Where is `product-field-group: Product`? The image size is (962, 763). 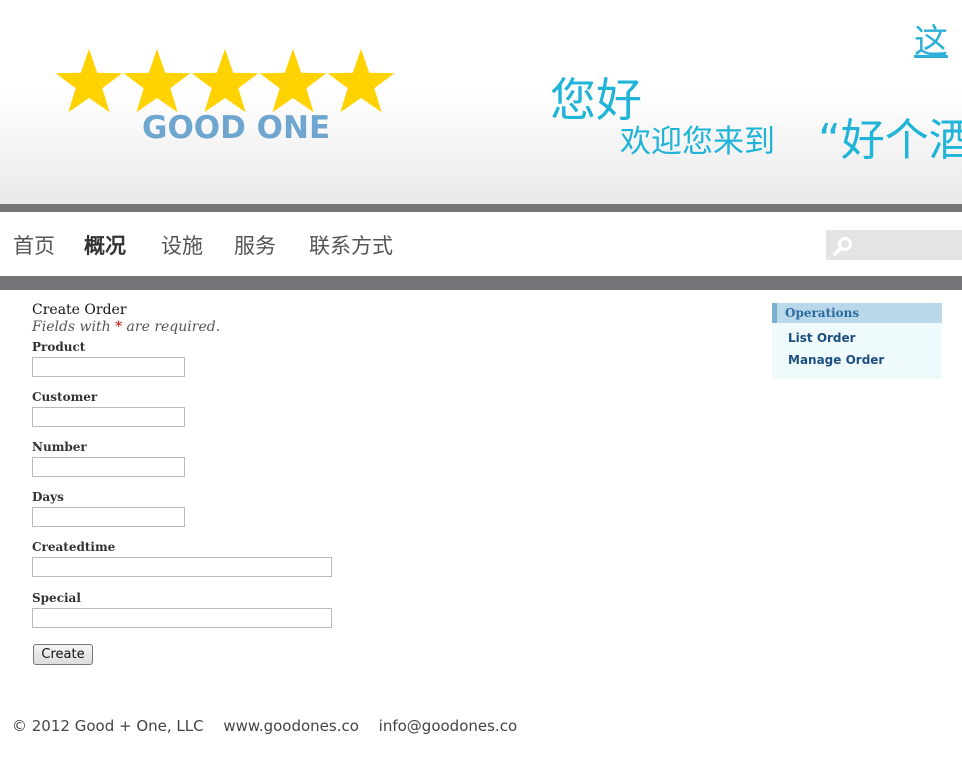
product-field-group: Product is located at coordinates (108, 358).